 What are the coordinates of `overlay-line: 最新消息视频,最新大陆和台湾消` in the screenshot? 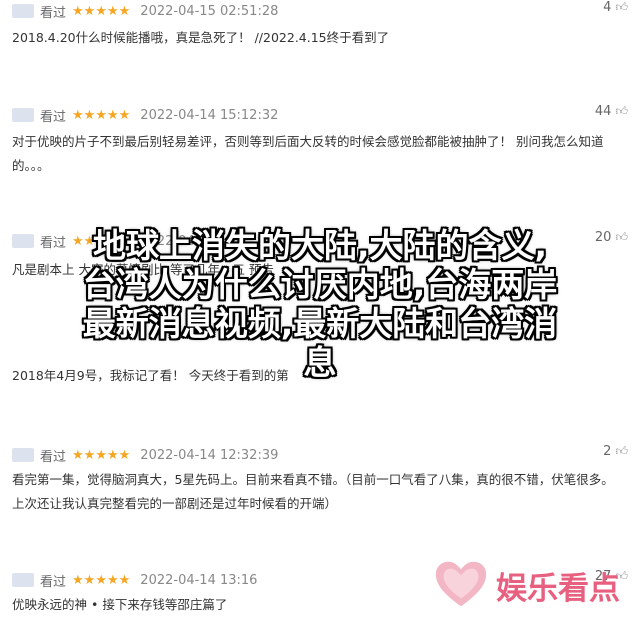 It's located at (320, 323).